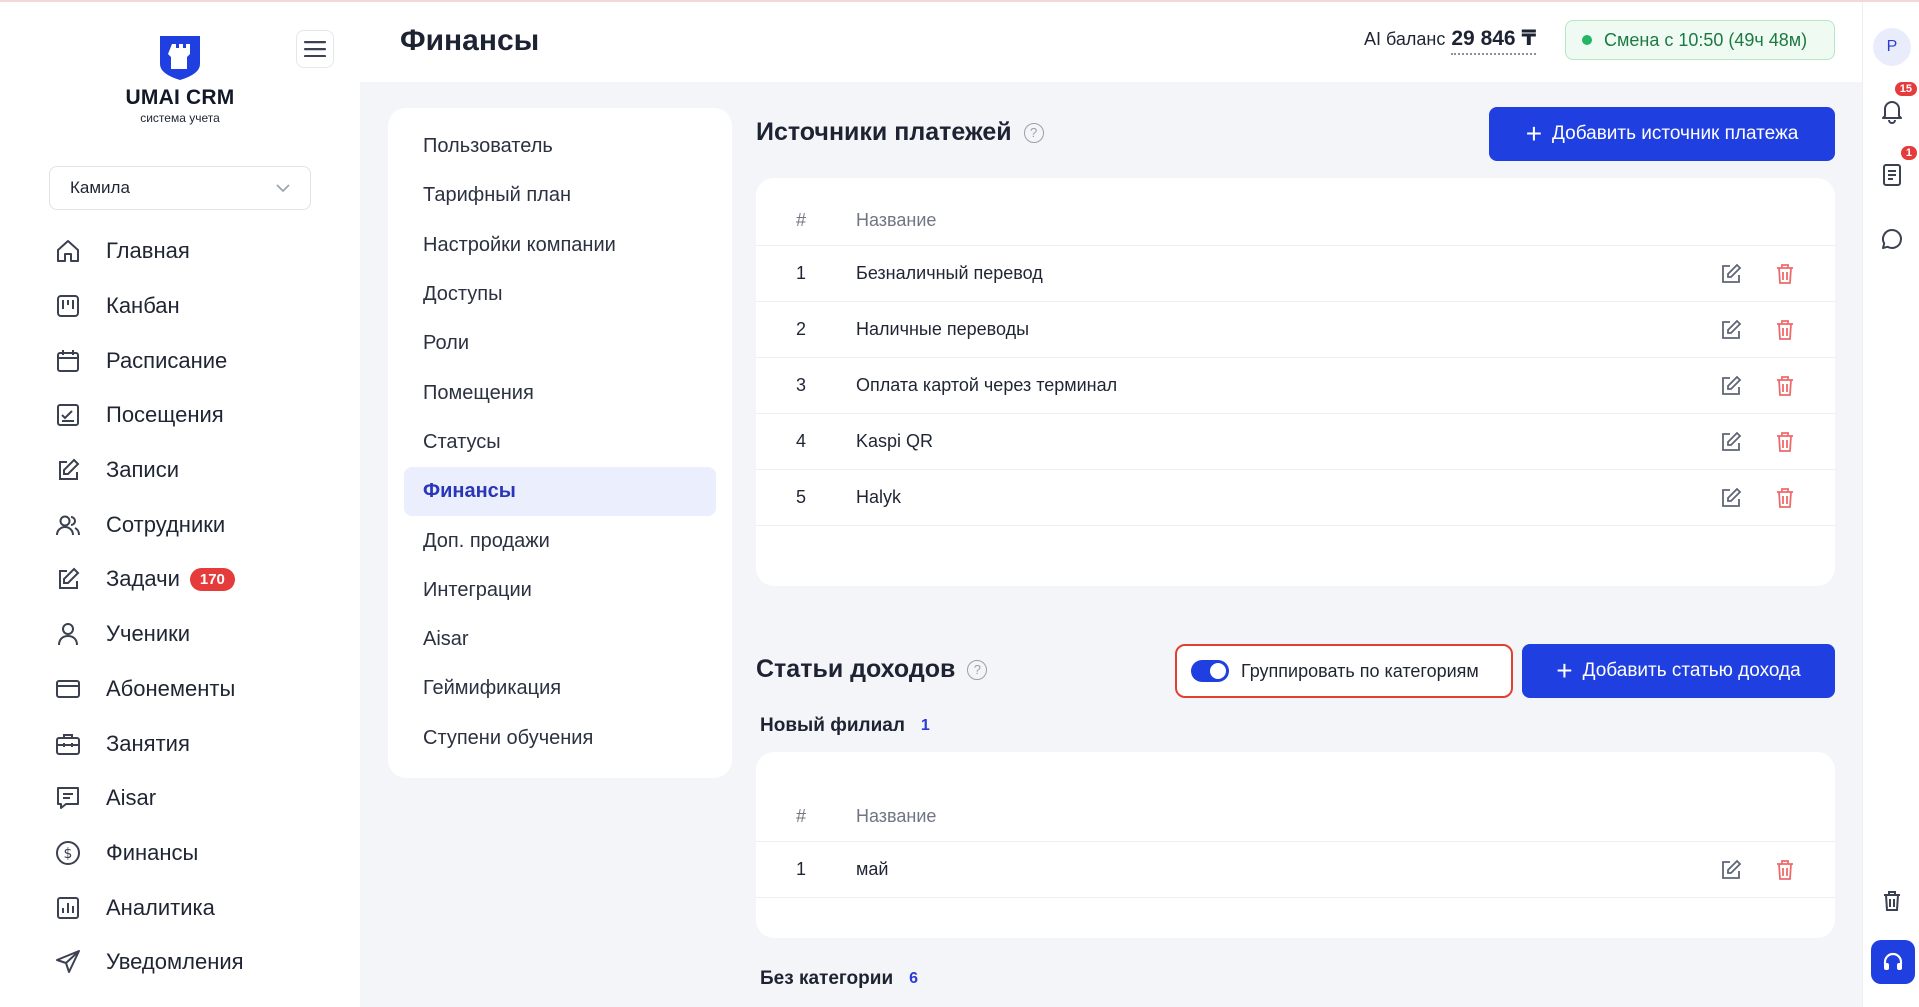  I want to click on add-payment-source-button: + Добавить источник платежа, so click(1662, 134).